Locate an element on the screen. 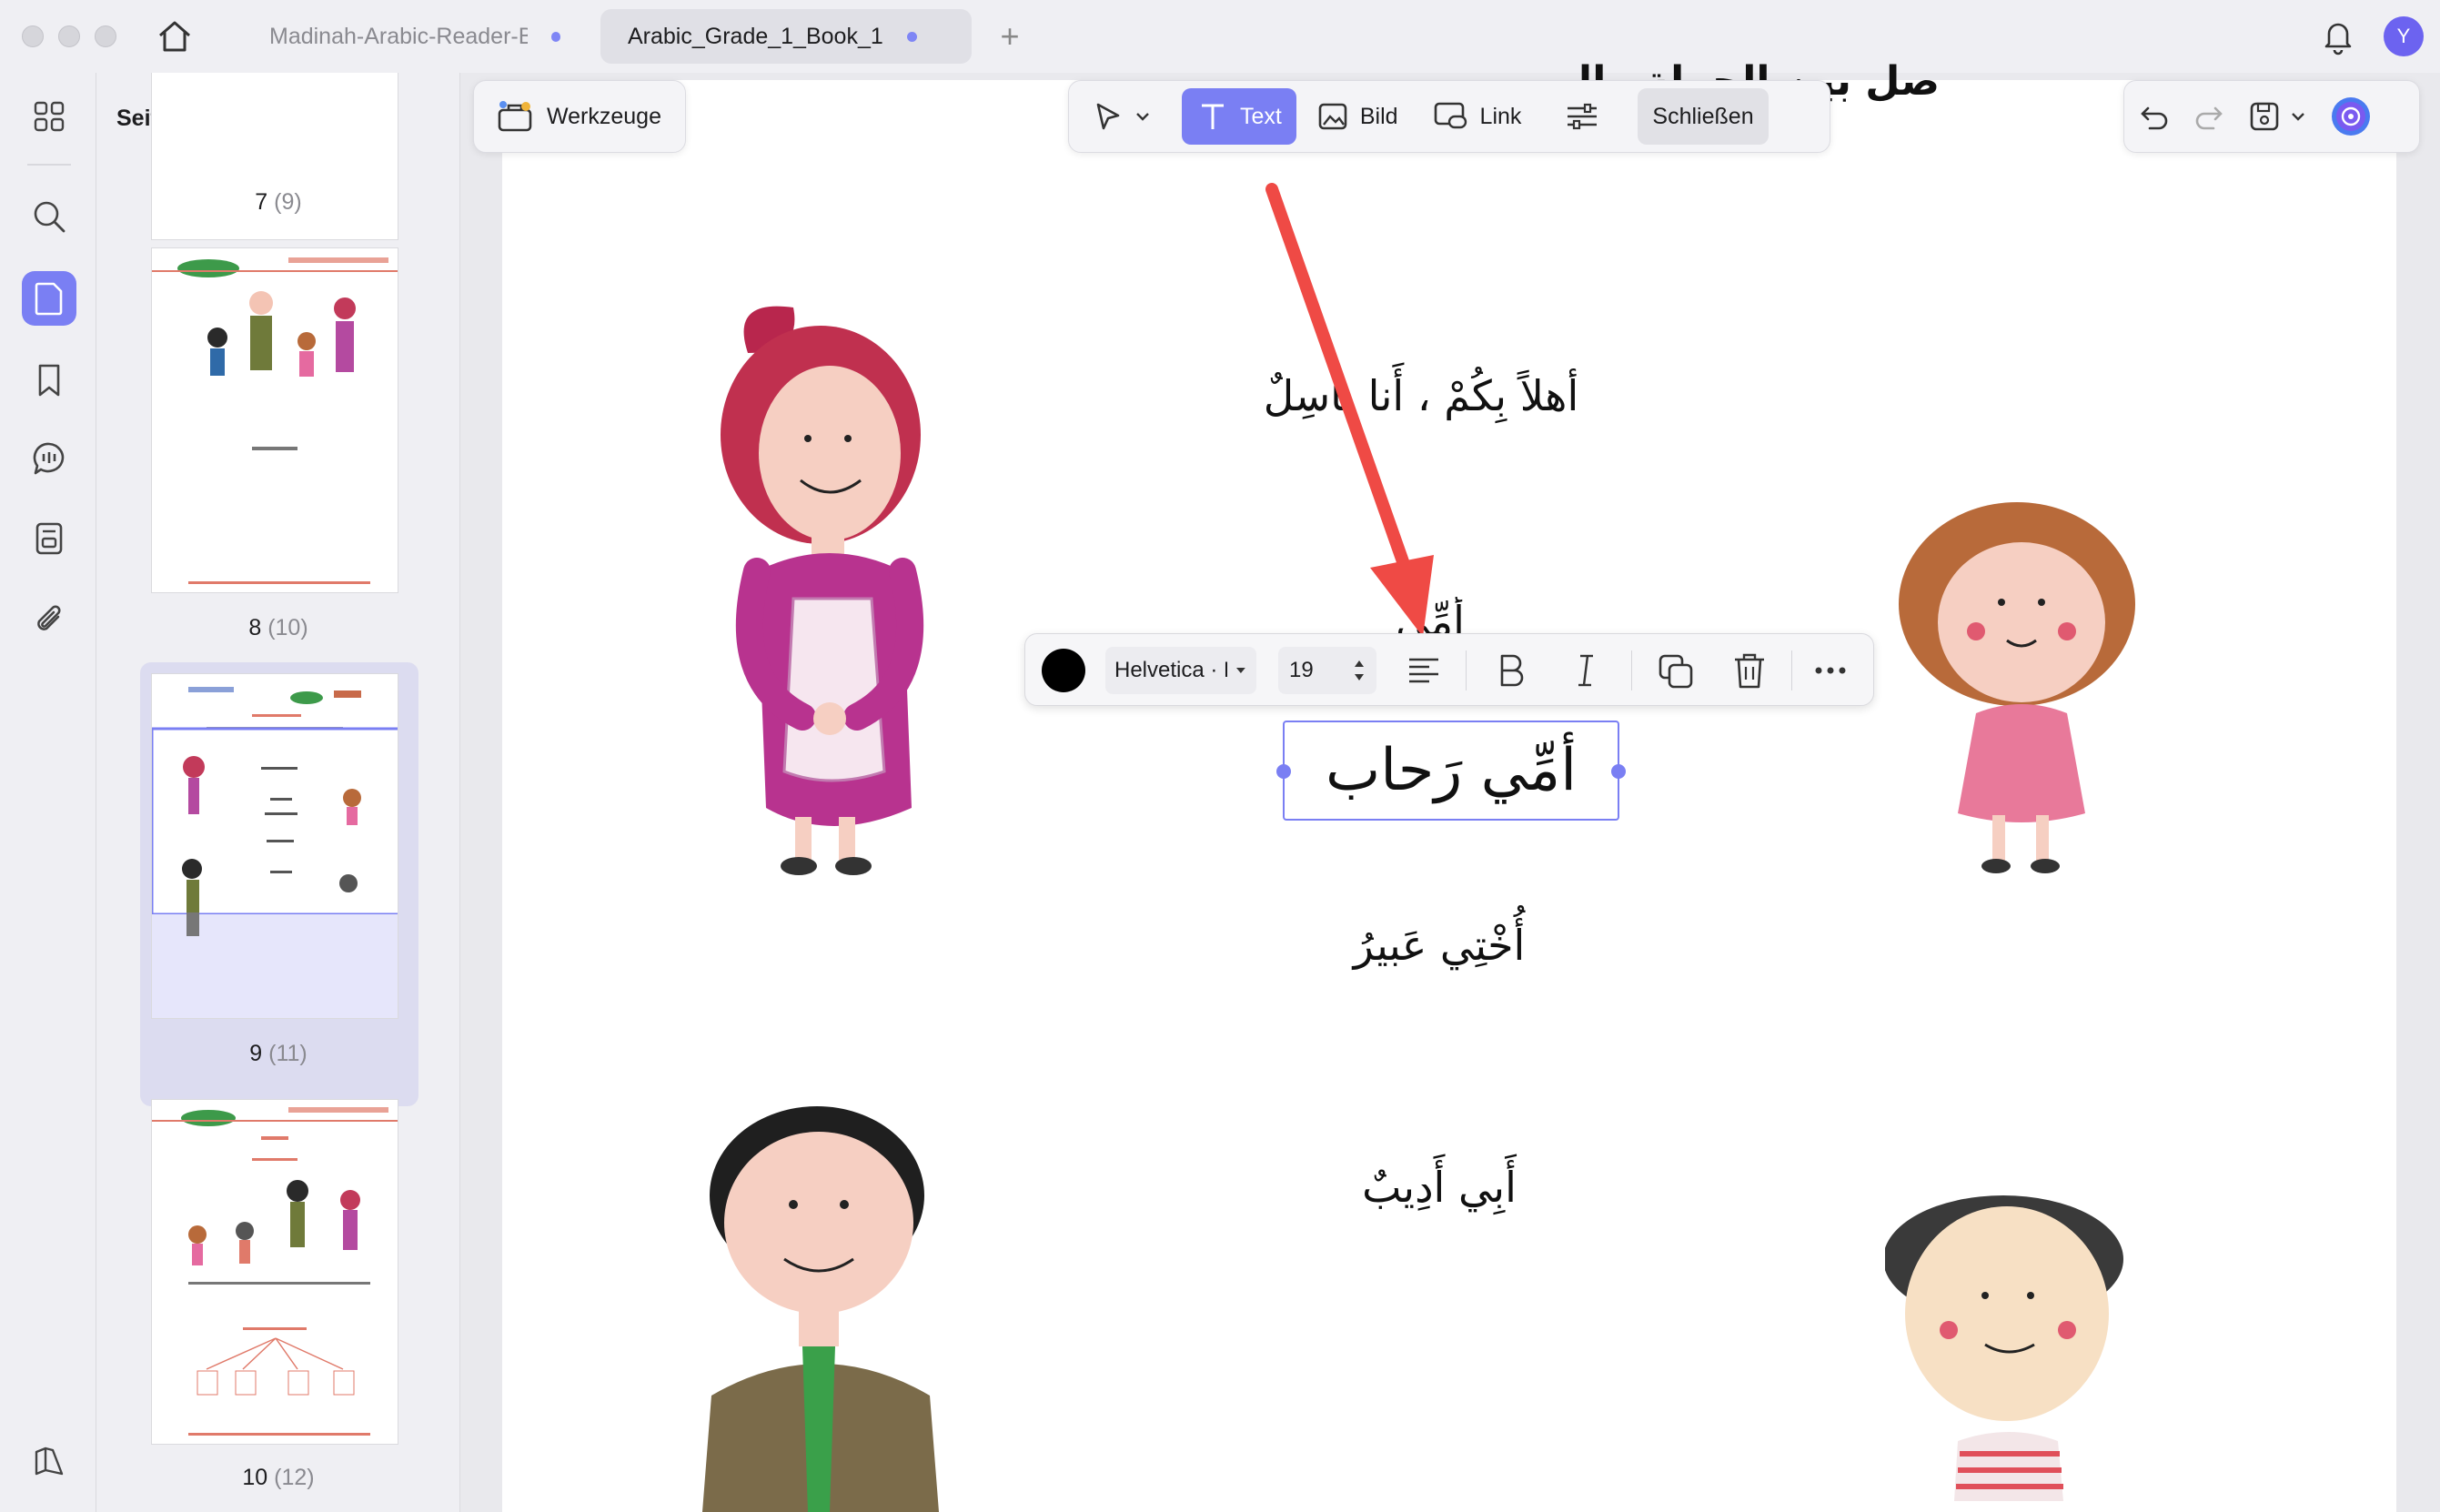  trash-icon is located at coordinates (1749, 670).